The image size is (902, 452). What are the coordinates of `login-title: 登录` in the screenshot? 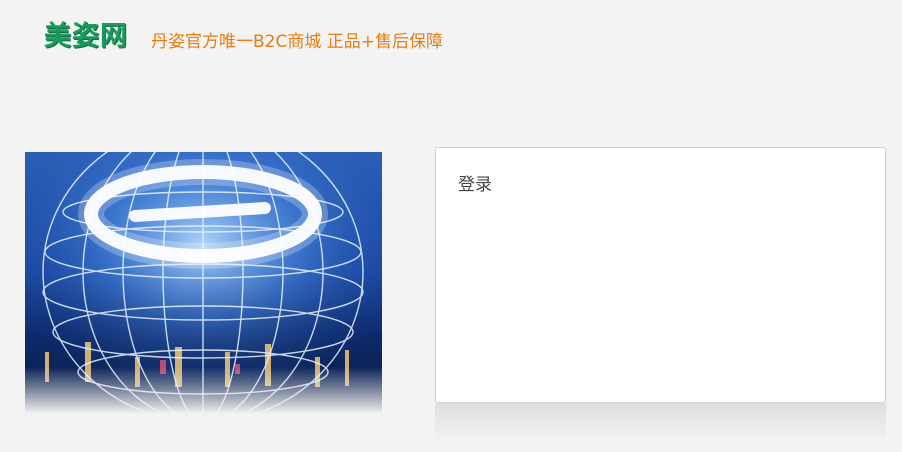 It's located at (475, 185).